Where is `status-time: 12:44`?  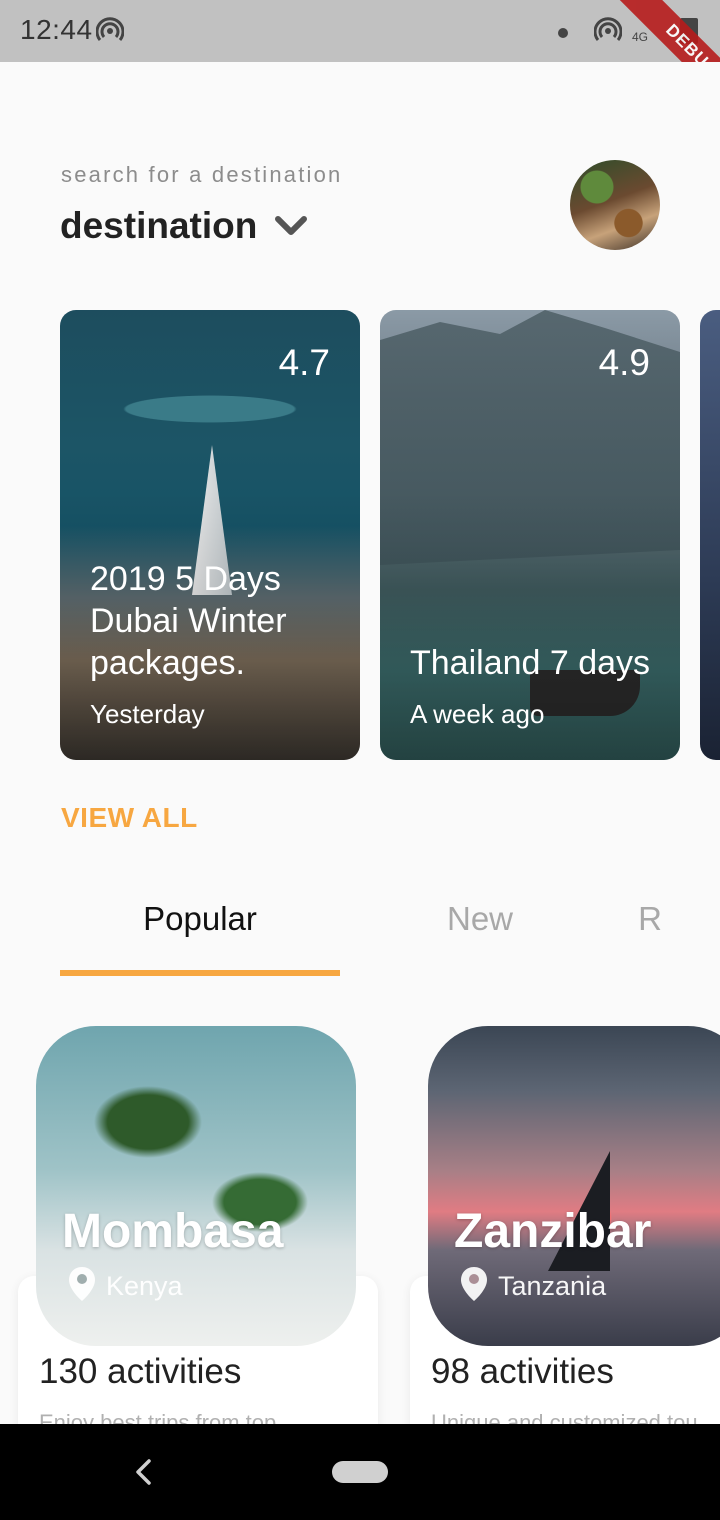 status-time: 12:44 is located at coordinates (56, 29).